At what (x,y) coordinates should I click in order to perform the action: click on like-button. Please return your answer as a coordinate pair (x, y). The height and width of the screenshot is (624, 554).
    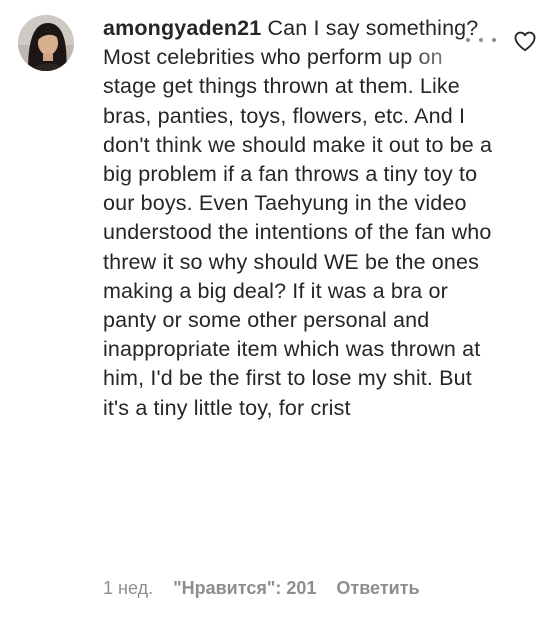
    Looking at the image, I should click on (525, 41).